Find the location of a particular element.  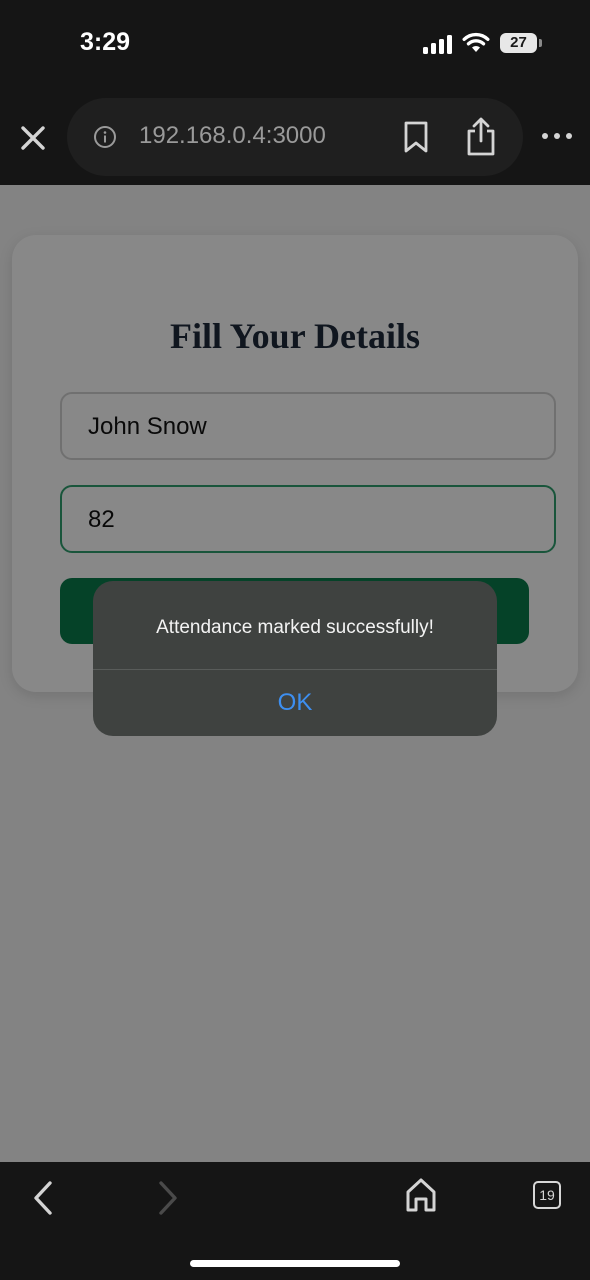

forward-icon is located at coordinates (168, 1198).